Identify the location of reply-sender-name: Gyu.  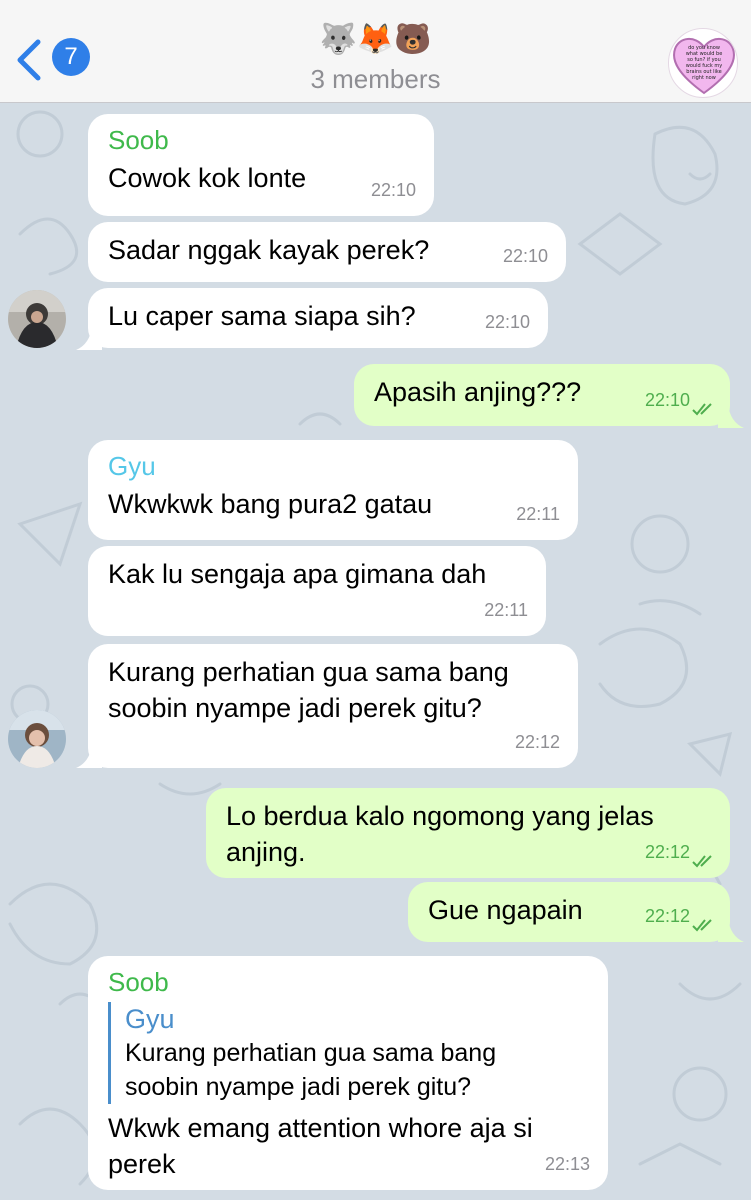
(150, 1019).